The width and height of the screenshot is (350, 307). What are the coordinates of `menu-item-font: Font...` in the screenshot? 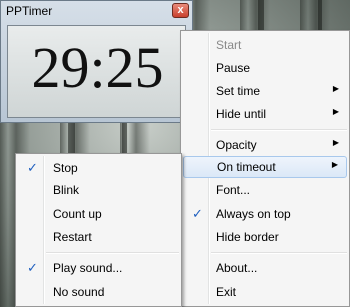 It's located at (265, 190).